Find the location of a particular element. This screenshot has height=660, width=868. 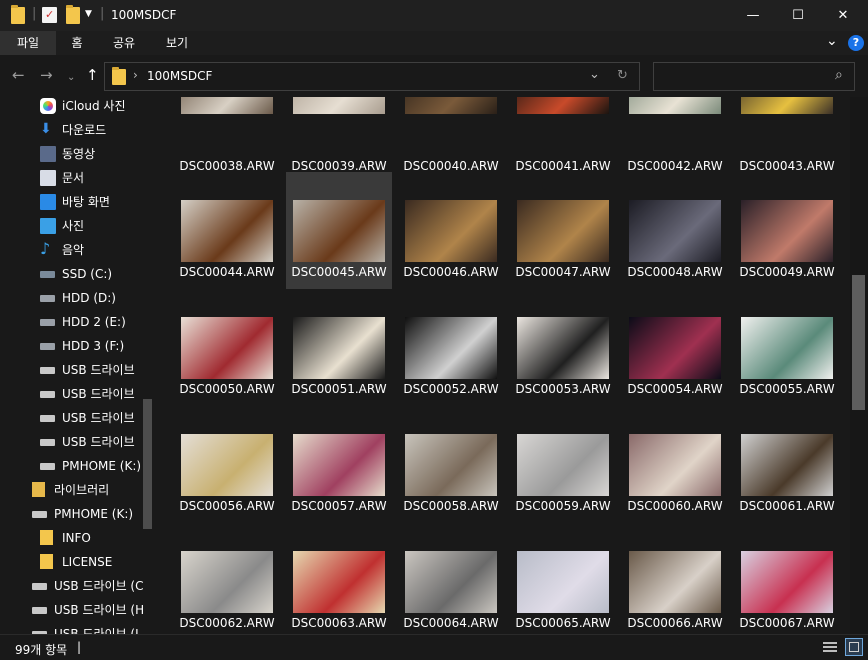

library-icon is located at coordinates (38, 489).